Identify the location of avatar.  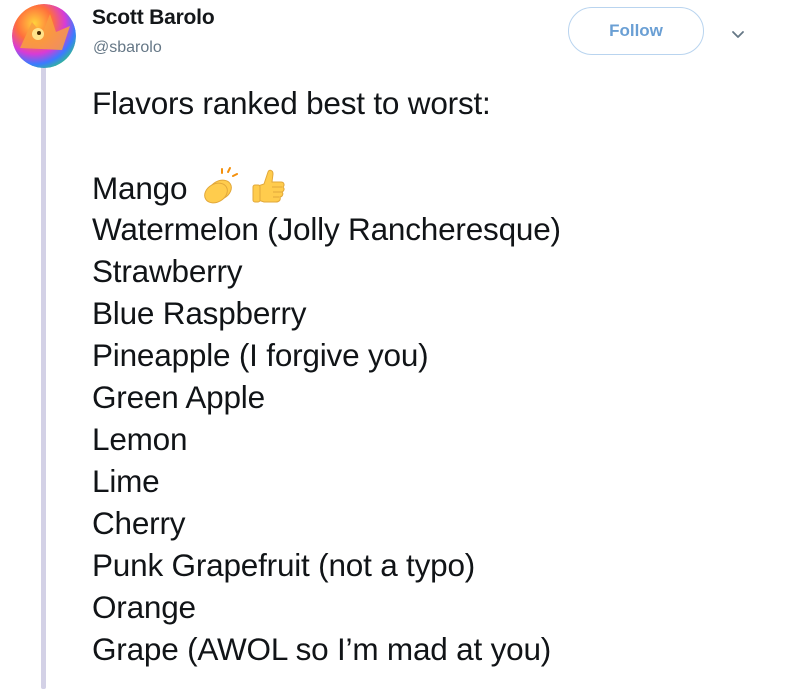
(44, 36).